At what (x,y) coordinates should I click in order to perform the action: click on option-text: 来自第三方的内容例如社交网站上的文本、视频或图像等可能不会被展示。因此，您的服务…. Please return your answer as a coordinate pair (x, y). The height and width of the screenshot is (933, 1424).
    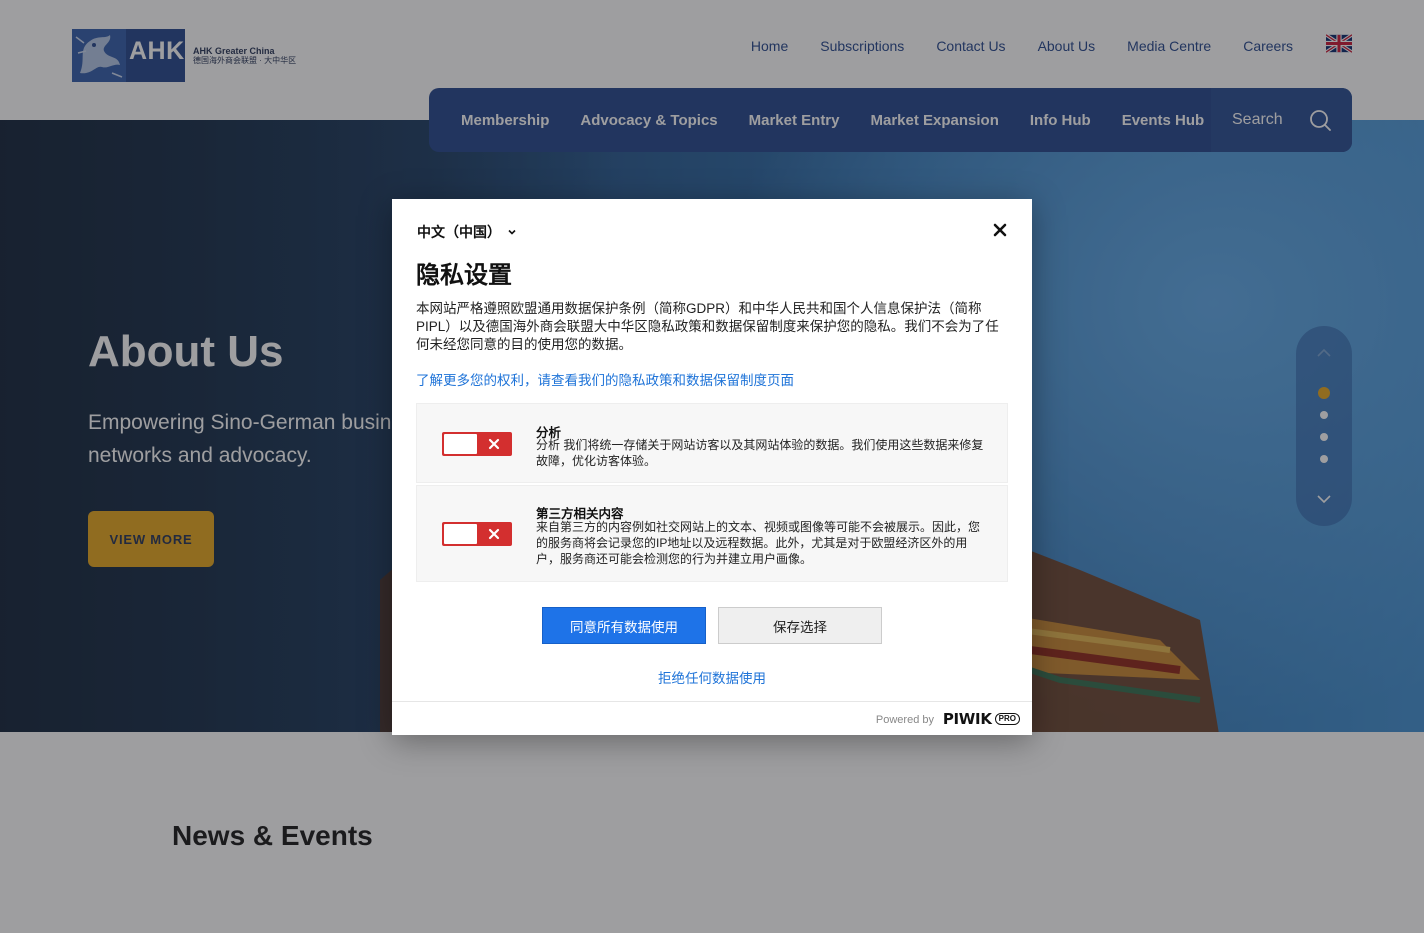
    Looking at the image, I should click on (758, 543).